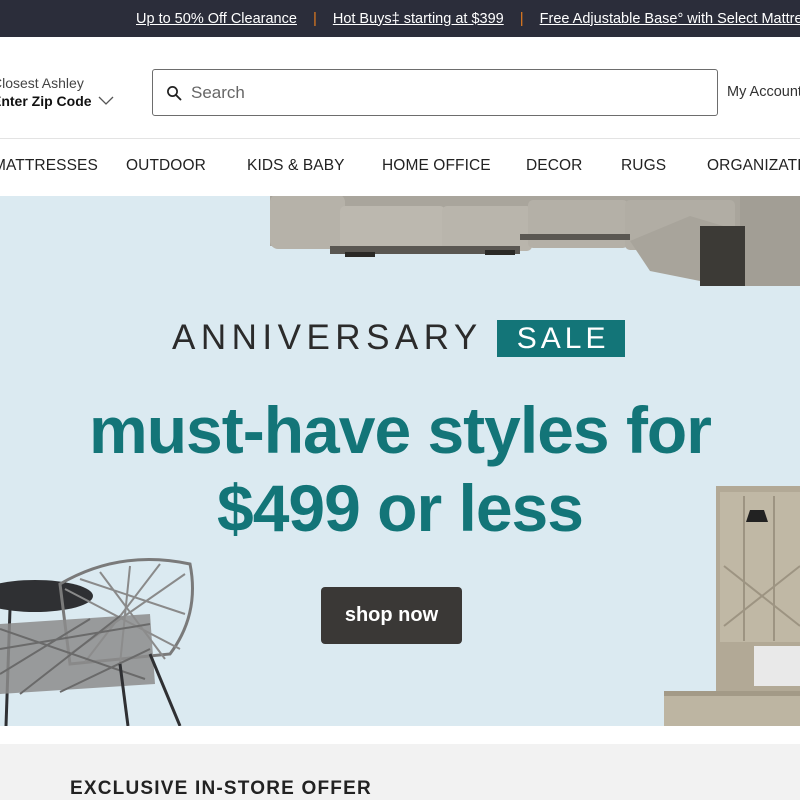 Image resolution: width=800 pixels, height=800 pixels. I want to click on nav-item-rugs: RUGS, so click(643, 166).